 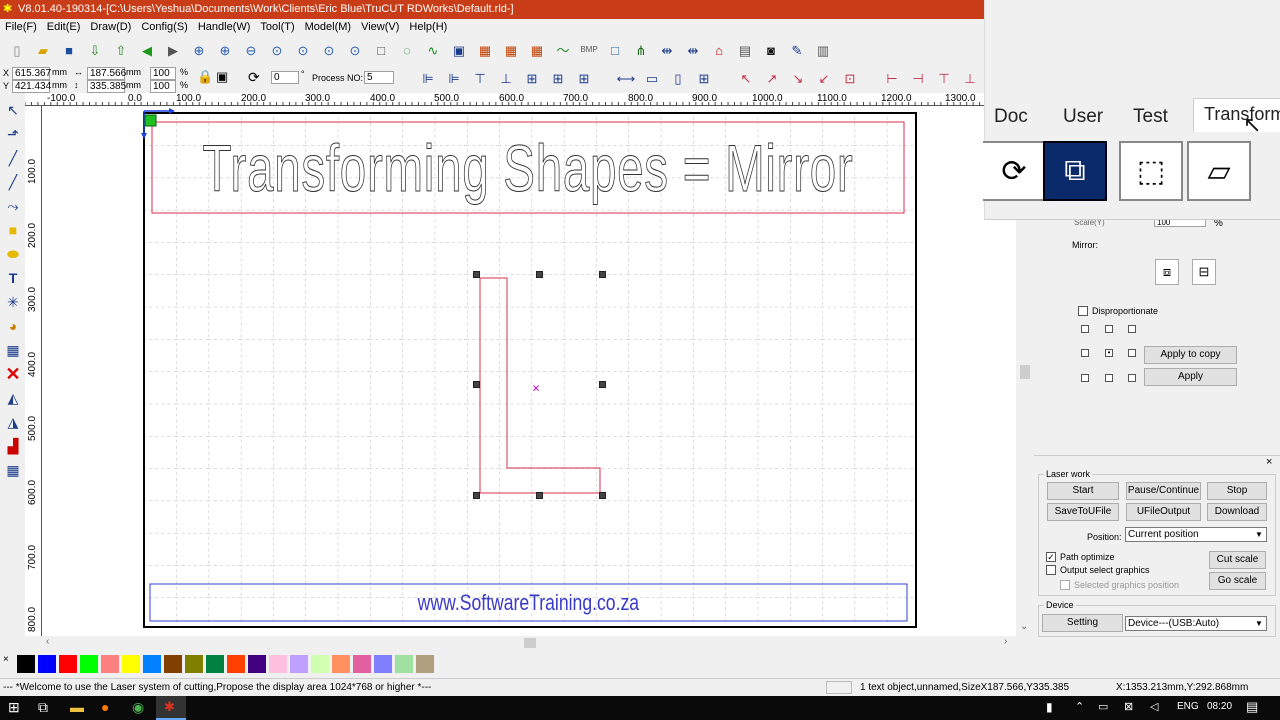 What do you see at coordinates (1109, 353) in the screenshot?
I see `anchor-center: •` at bounding box center [1109, 353].